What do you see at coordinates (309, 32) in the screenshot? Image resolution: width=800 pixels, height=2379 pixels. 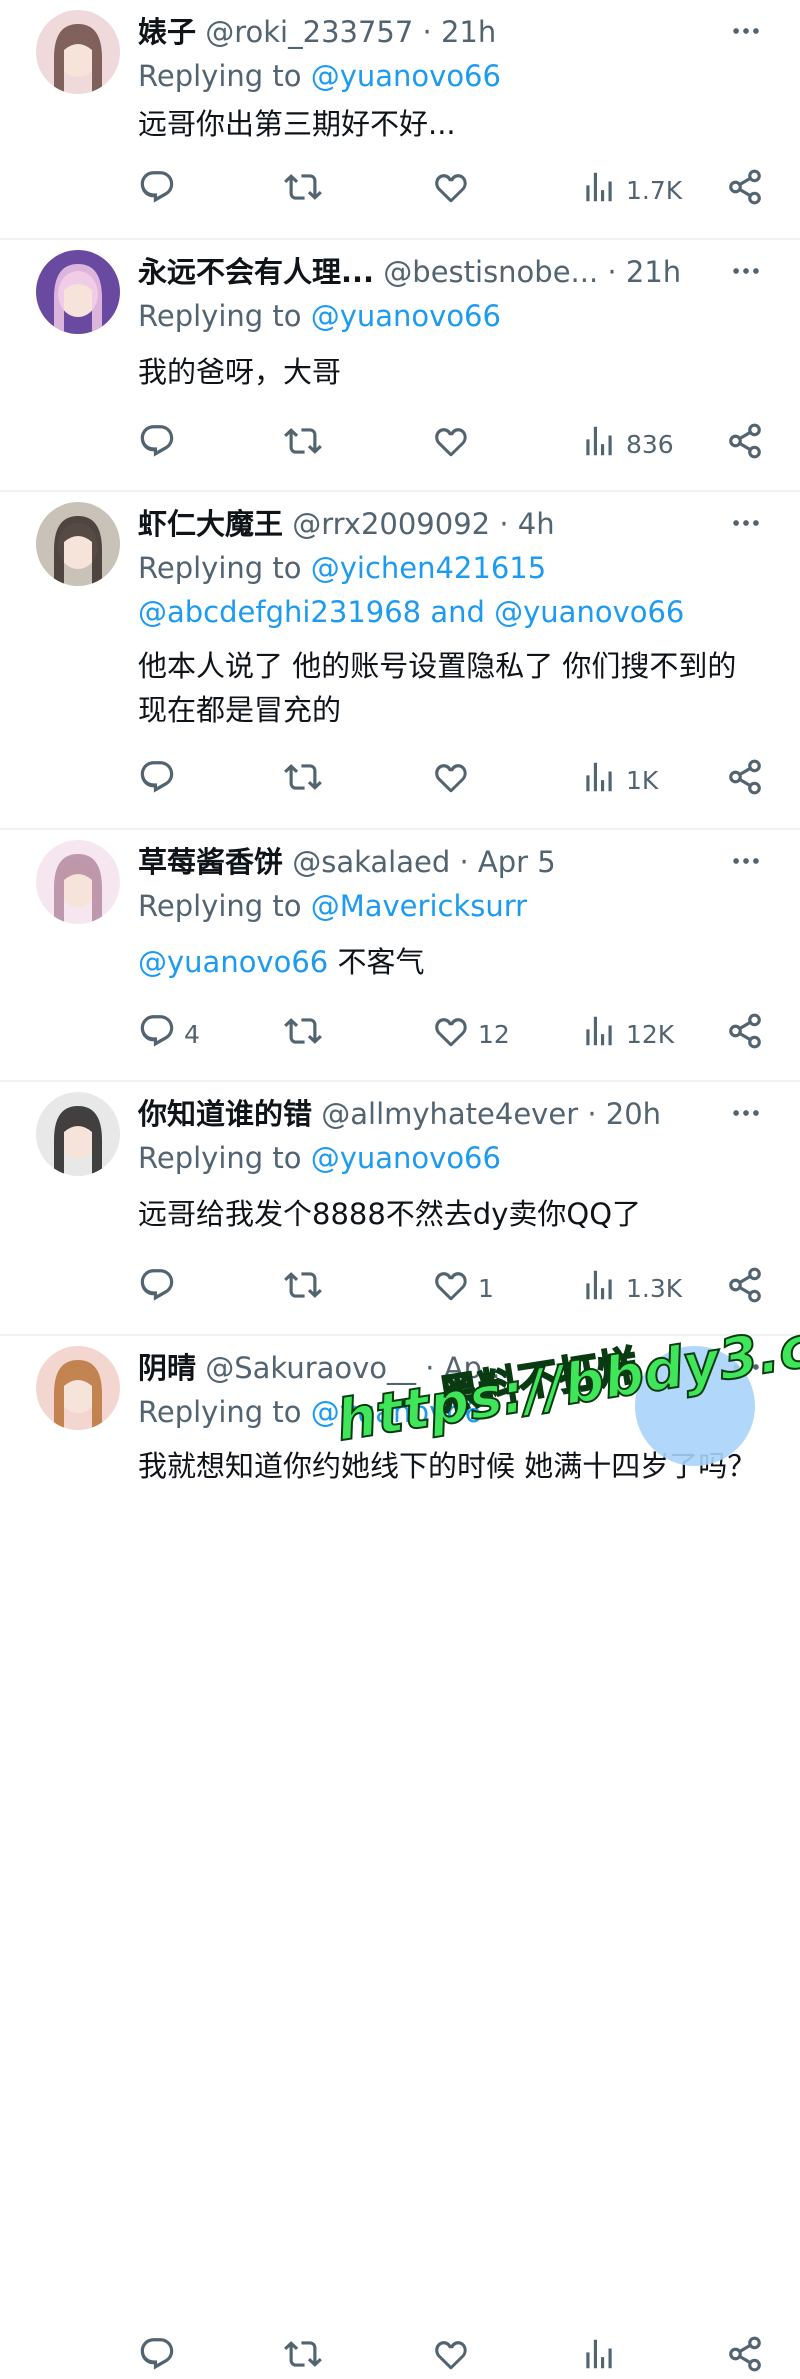 I see `user-handle: @roki_233757` at bounding box center [309, 32].